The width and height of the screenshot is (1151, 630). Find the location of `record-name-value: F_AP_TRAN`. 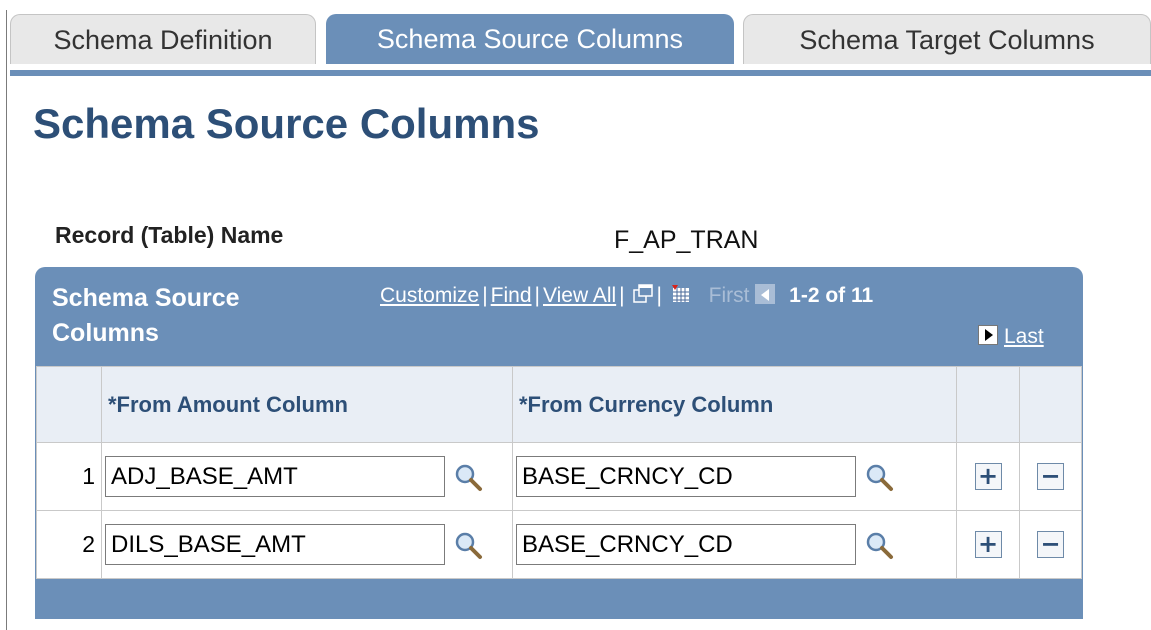

record-name-value: F_AP_TRAN is located at coordinates (686, 240).